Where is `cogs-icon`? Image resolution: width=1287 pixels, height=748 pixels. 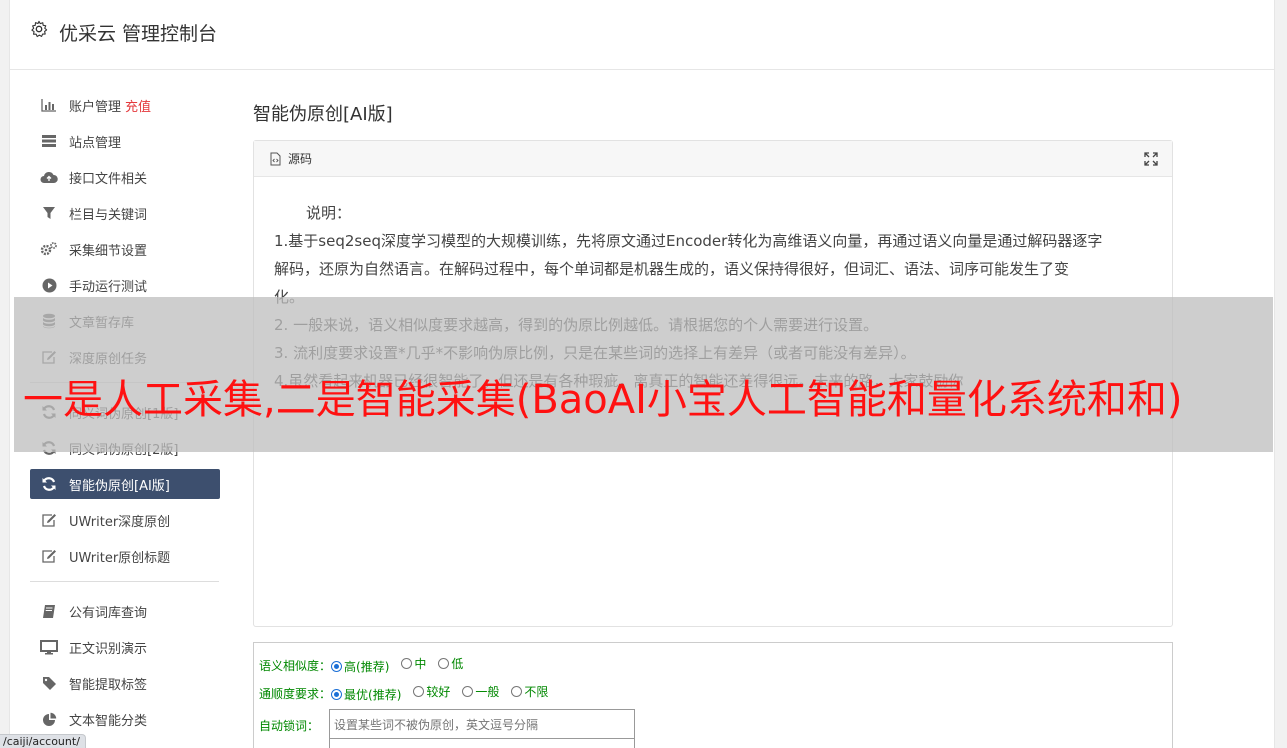
cogs-icon is located at coordinates (49, 249).